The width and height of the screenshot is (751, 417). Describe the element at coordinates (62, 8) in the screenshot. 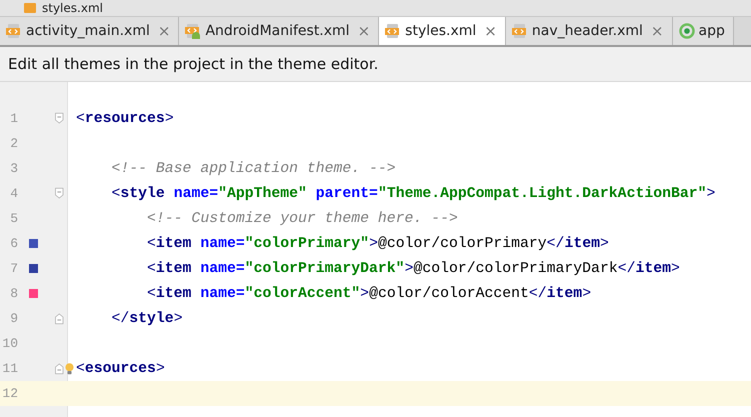

I see `breadcrumb-item: styles.xml` at that location.